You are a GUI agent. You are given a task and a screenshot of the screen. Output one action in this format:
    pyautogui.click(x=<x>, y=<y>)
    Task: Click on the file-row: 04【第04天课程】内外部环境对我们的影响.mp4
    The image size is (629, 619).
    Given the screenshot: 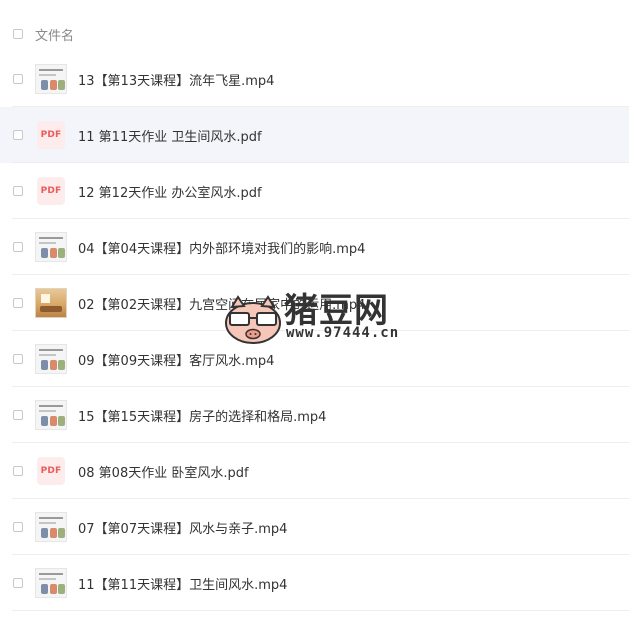 What is the action you would take?
    pyautogui.click(x=314, y=247)
    